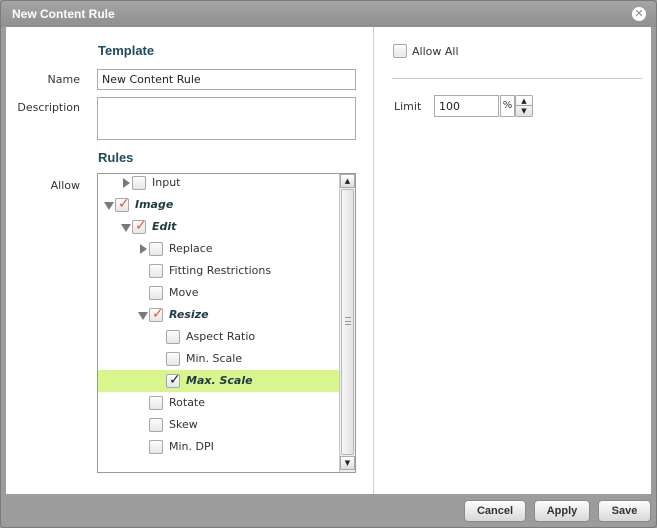 The height and width of the screenshot is (528, 657). I want to click on template-heading: Template, so click(126, 50).